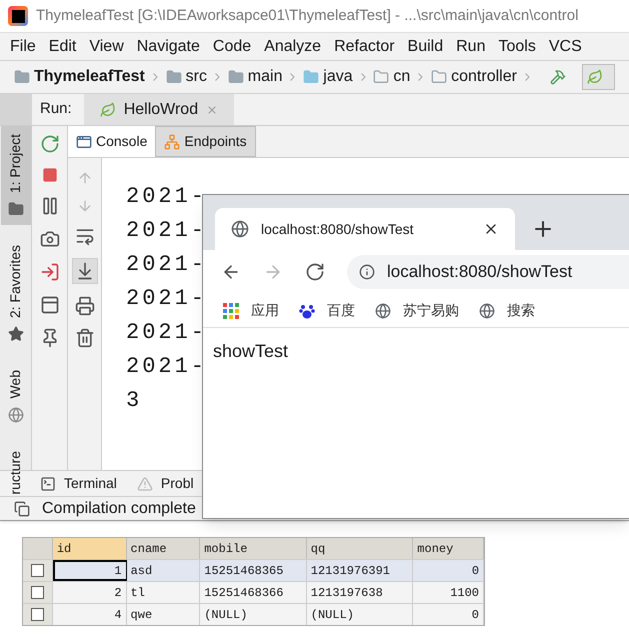 This screenshot has width=629, height=635. What do you see at coordinates (205, 141) in the screenshot?
I see `console-tab: Endpoints` at bounding box center [205, 141].